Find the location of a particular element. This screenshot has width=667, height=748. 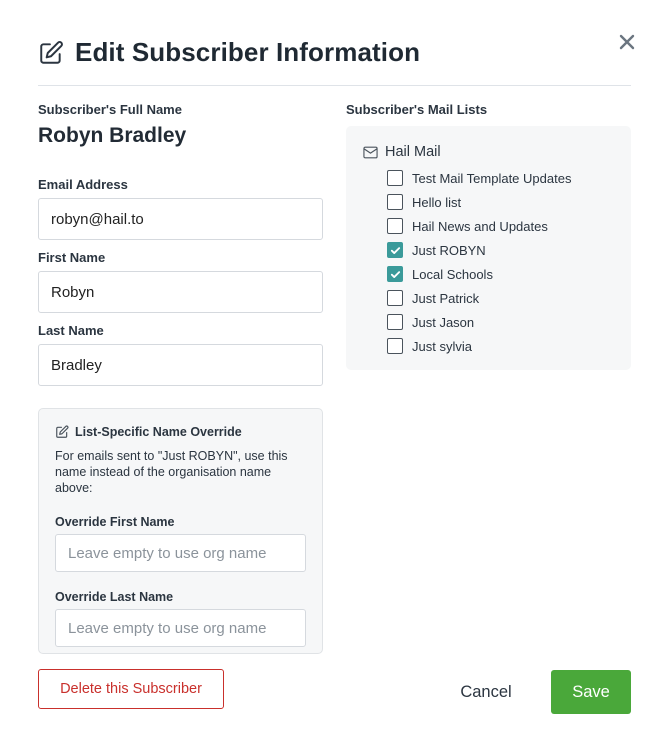

override-last-group: Override Last Name is located at coordinates (180, 618).